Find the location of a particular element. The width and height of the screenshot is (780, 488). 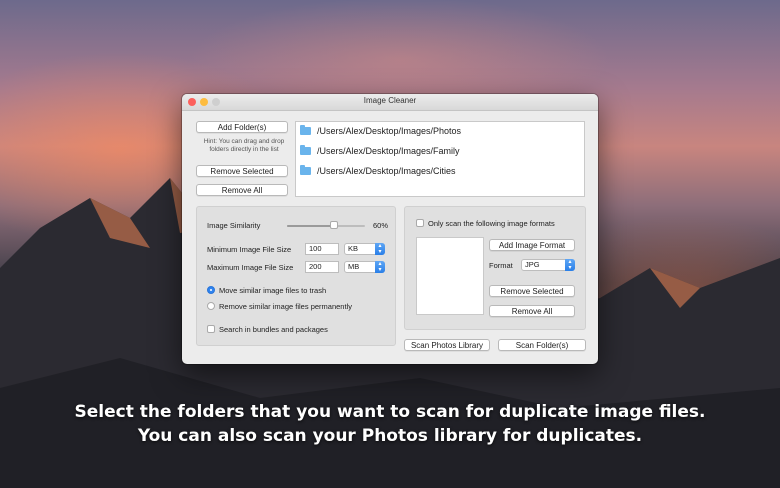

remove-permanently-radio is located at coordinates (211, 306).